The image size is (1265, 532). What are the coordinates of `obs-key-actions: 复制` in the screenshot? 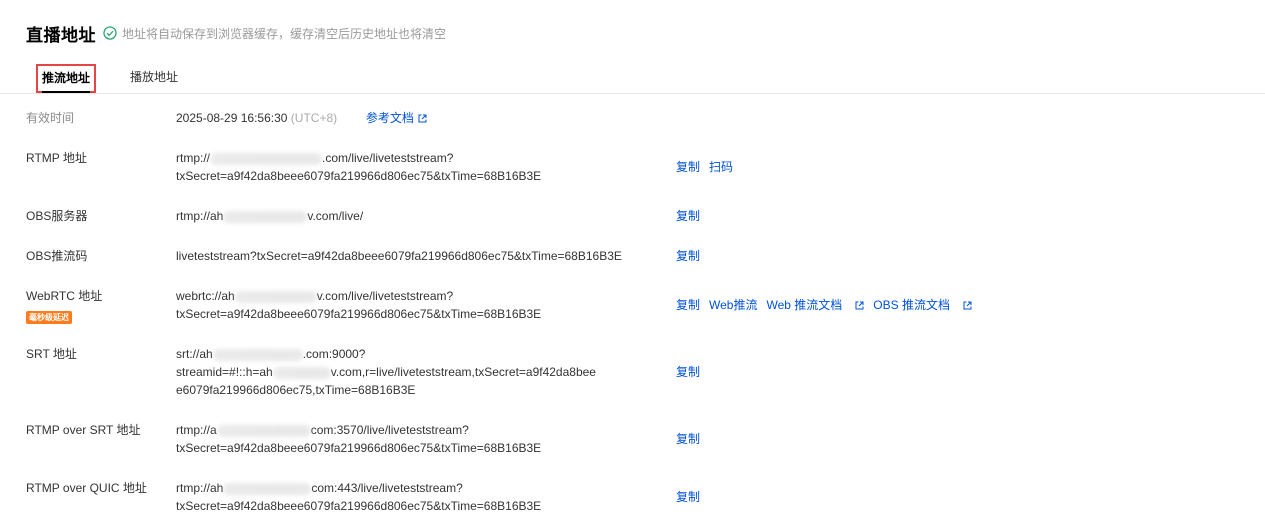 It's located at (692, 256).